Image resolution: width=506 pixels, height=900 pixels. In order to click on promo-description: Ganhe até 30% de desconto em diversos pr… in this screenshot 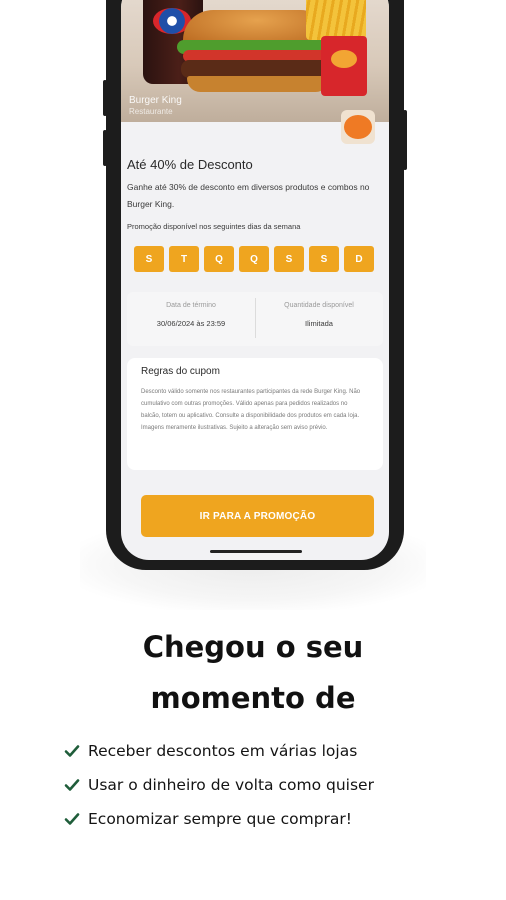, I will do `click(248, 195)`.